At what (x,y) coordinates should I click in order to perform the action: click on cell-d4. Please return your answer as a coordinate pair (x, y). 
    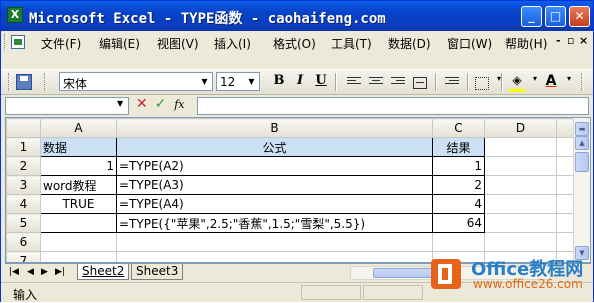
    Looking at the image, I should click on (520, 204).